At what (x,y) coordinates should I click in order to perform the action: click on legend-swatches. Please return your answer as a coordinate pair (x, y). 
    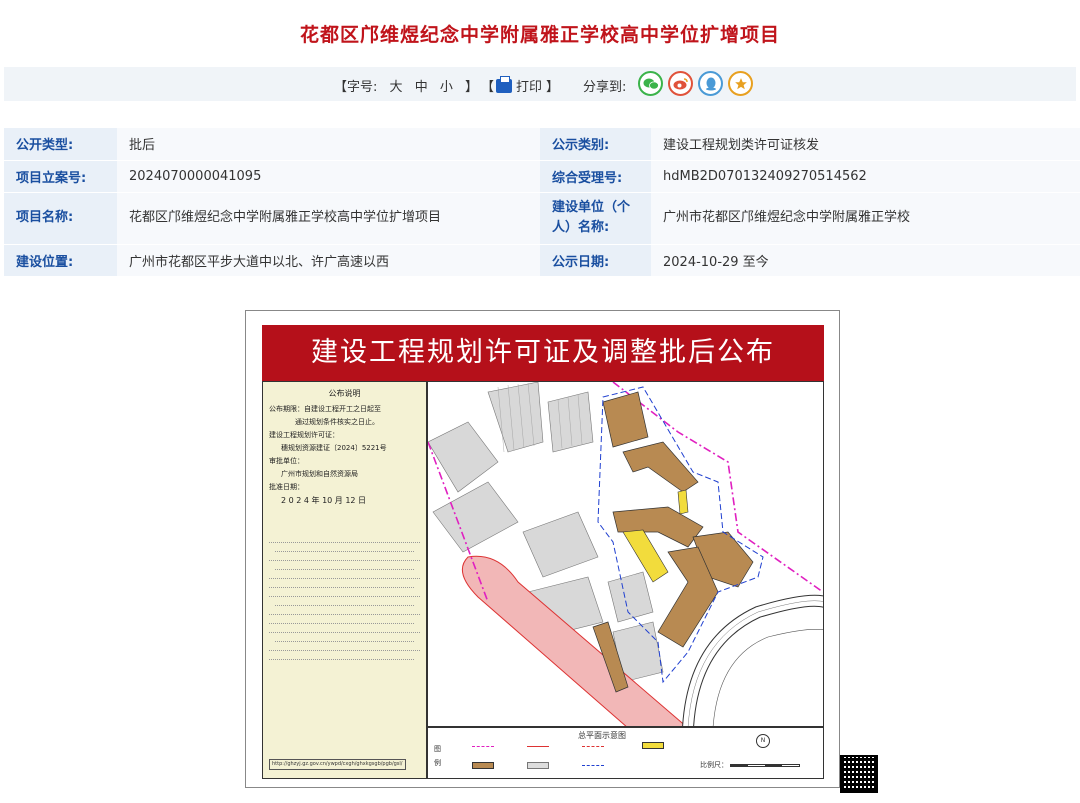
    Looking at the image, I should click on (569, 757).